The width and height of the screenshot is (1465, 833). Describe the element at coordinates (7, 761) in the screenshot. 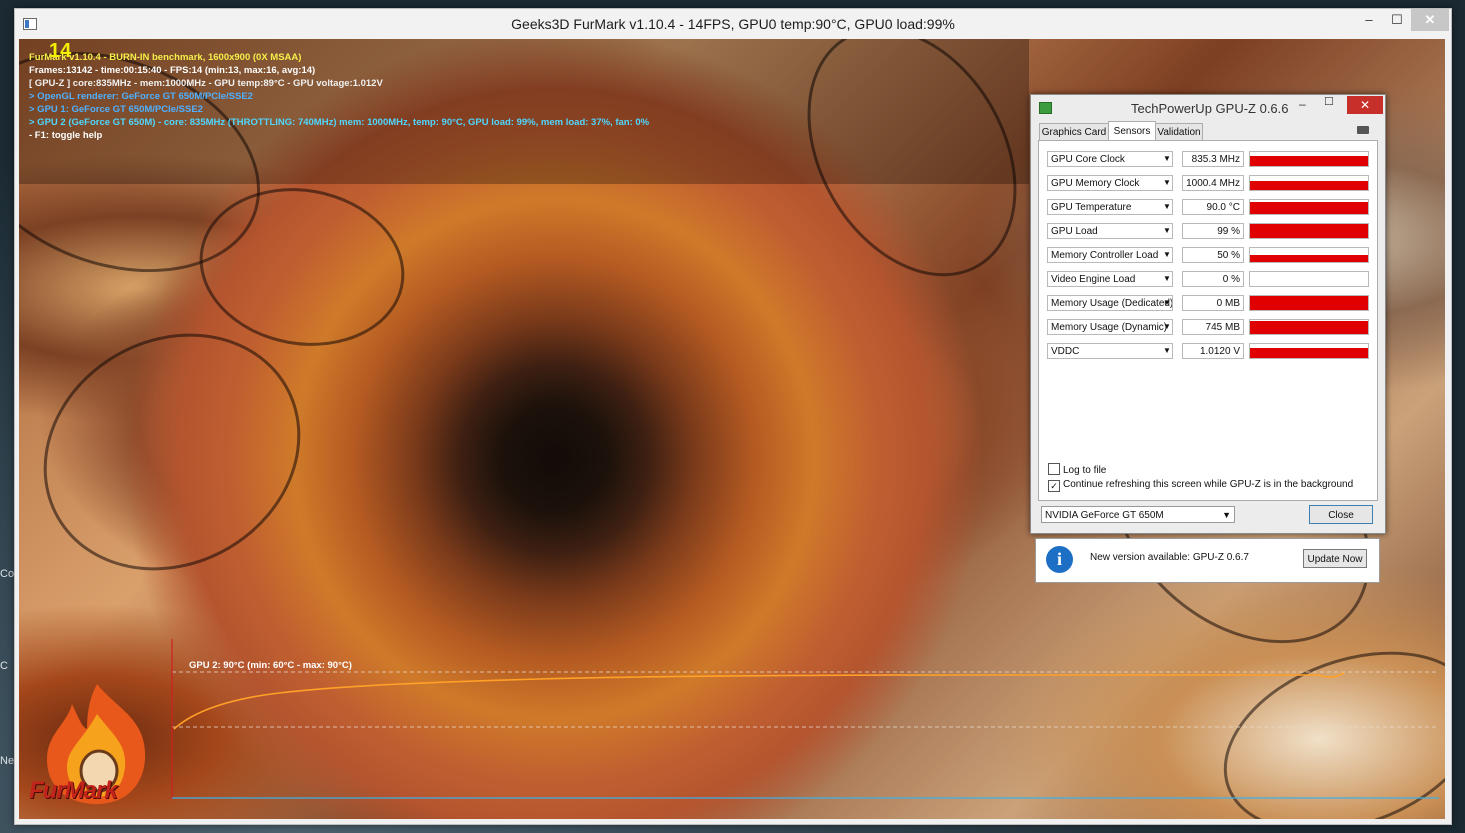

I see `desktop-label-3: Ne` at that location.